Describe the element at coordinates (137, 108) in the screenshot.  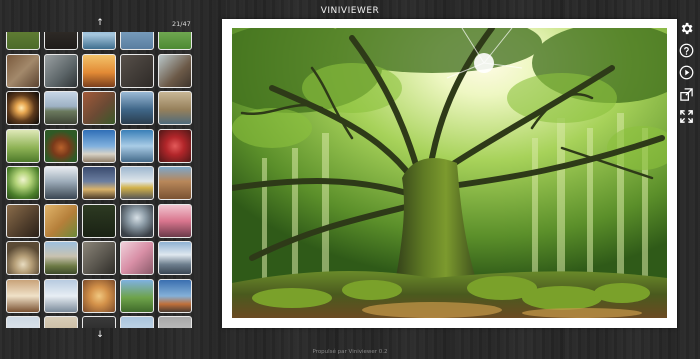
I see `thumb-sea-rocks` at that location.